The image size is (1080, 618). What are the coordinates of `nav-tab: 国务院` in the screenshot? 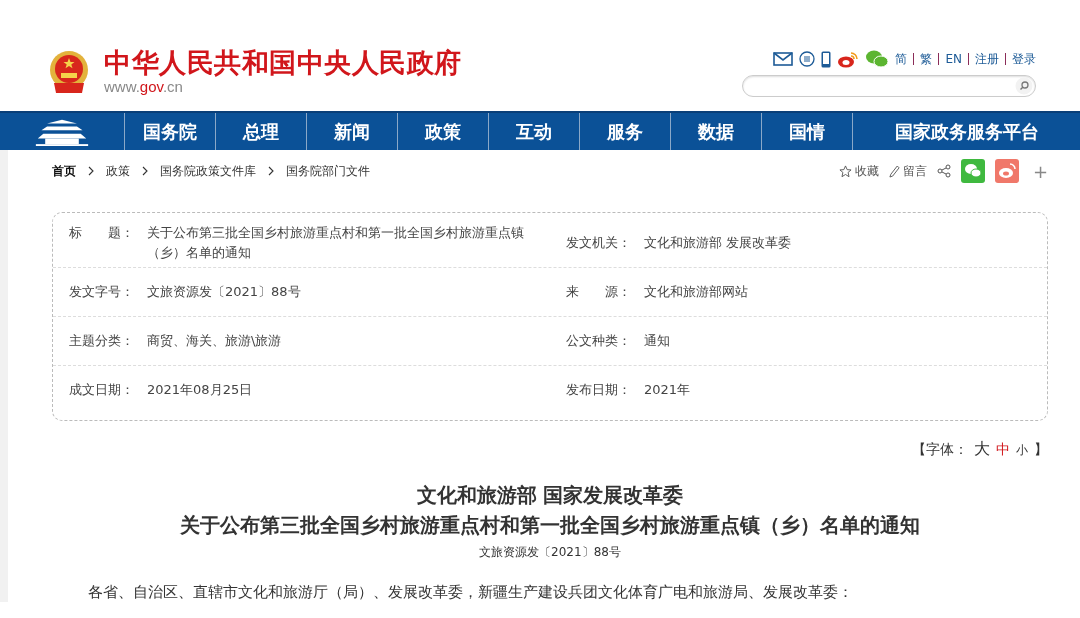 It's located at (170, 131).